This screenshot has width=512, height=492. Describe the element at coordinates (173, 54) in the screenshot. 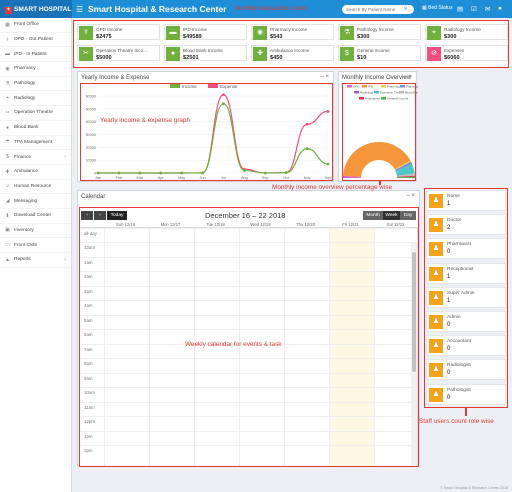

I see `droplet-icon: ●` at that location.